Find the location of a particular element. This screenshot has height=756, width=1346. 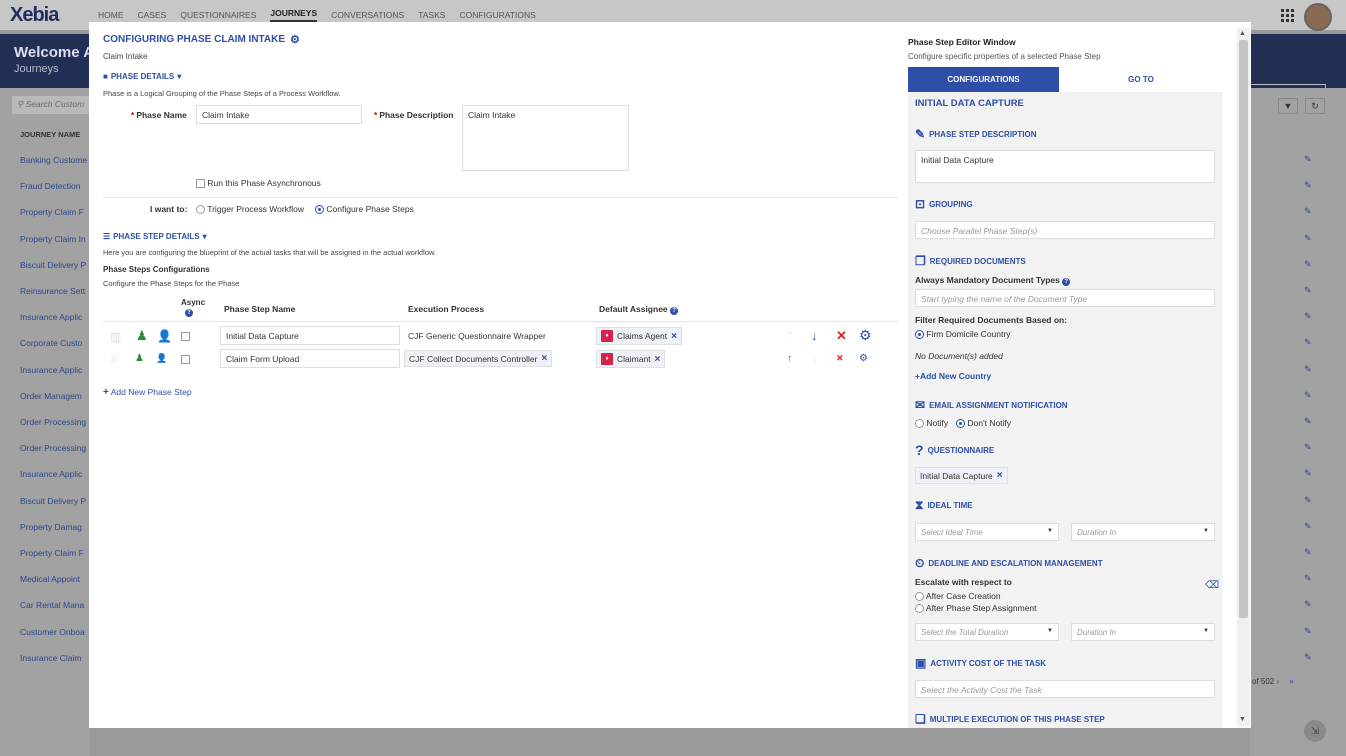

firm-country-radio: Firm Domicile Country is located at coordinates (962, 334).